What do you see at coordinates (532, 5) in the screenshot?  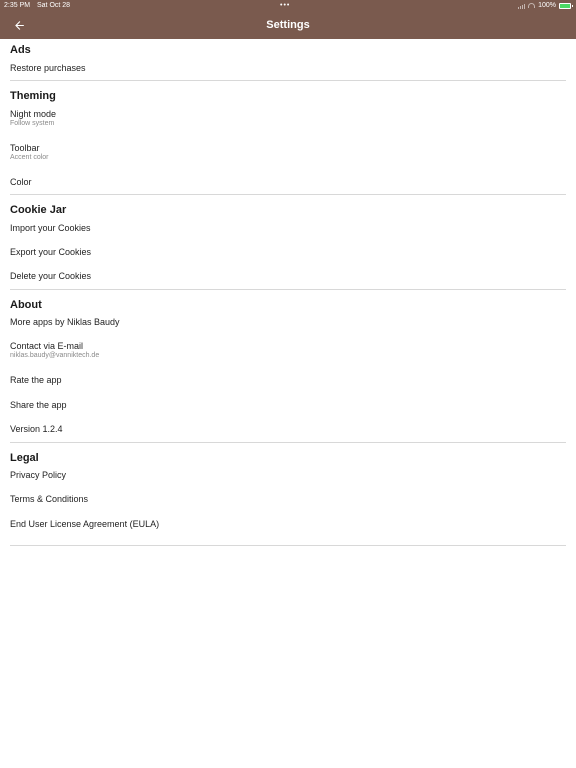 I see `wifi-icon` at bounding box center [532, 5].